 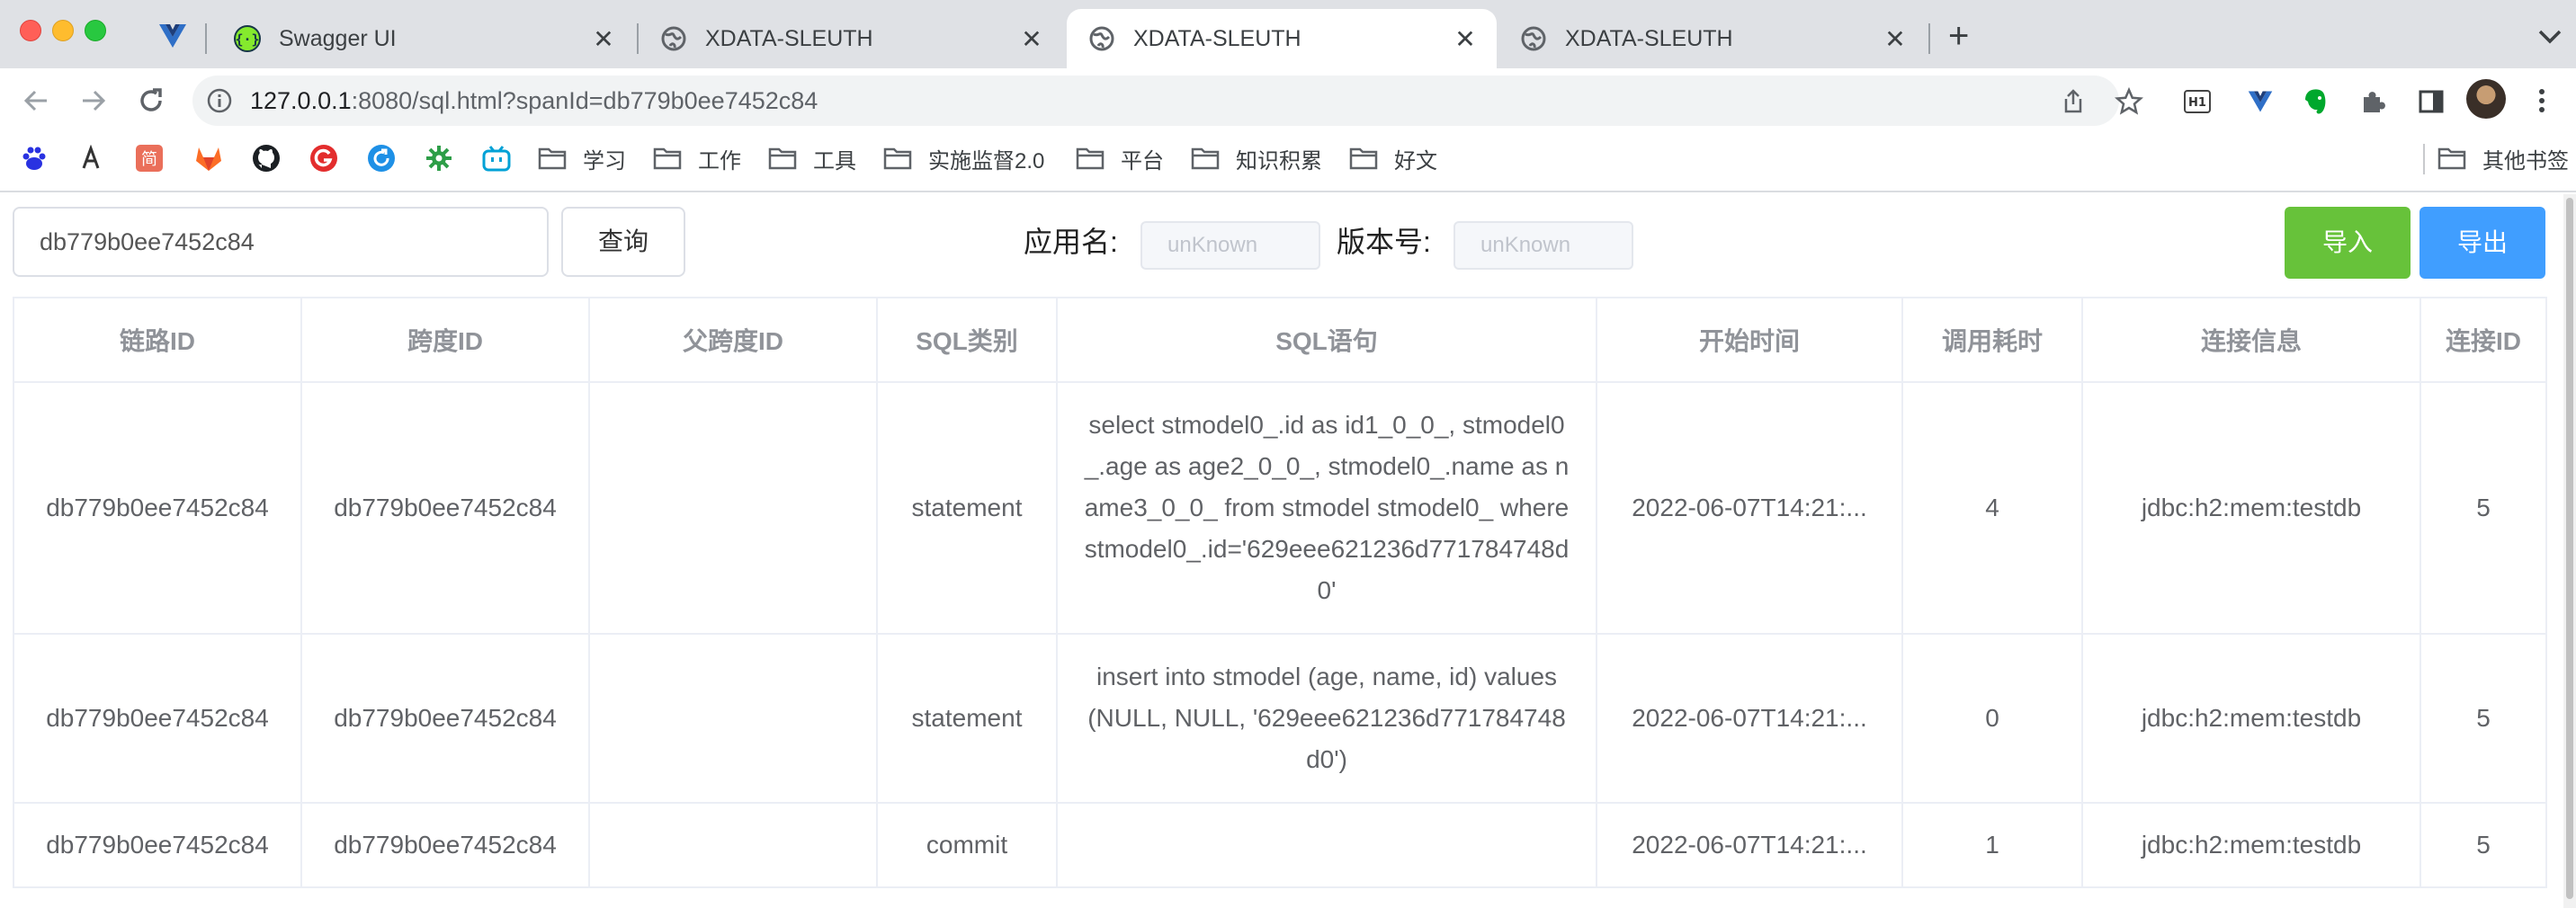 What do you see at coordinates (1992, 508) in the screenshot?
I see `cell-duration: 4` at bounding box center [1992, 508].